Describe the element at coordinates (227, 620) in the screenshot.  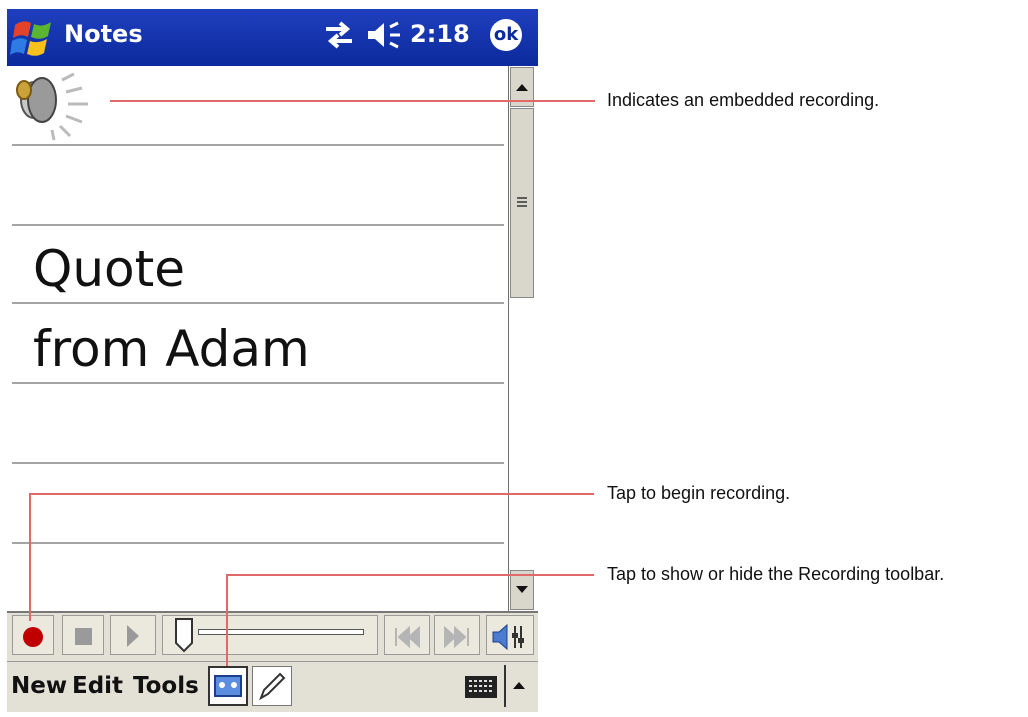
I see `callout-line-toolbar-vertical` at that location.